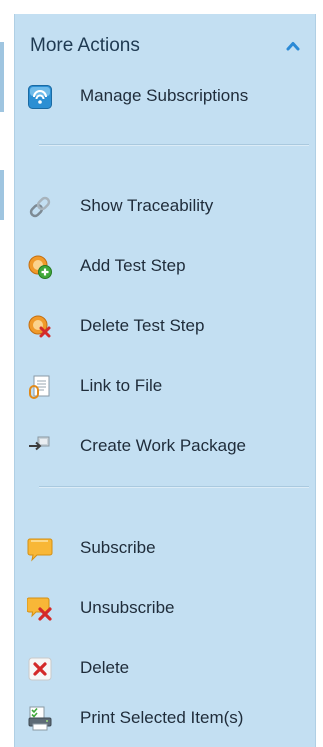 Image resolution: width=323 pixels, height=747 pixels. What do you see at coordinates (105, 667) in the screenshot?
I see `action-label: Delete` at bounding box center [105, 667].